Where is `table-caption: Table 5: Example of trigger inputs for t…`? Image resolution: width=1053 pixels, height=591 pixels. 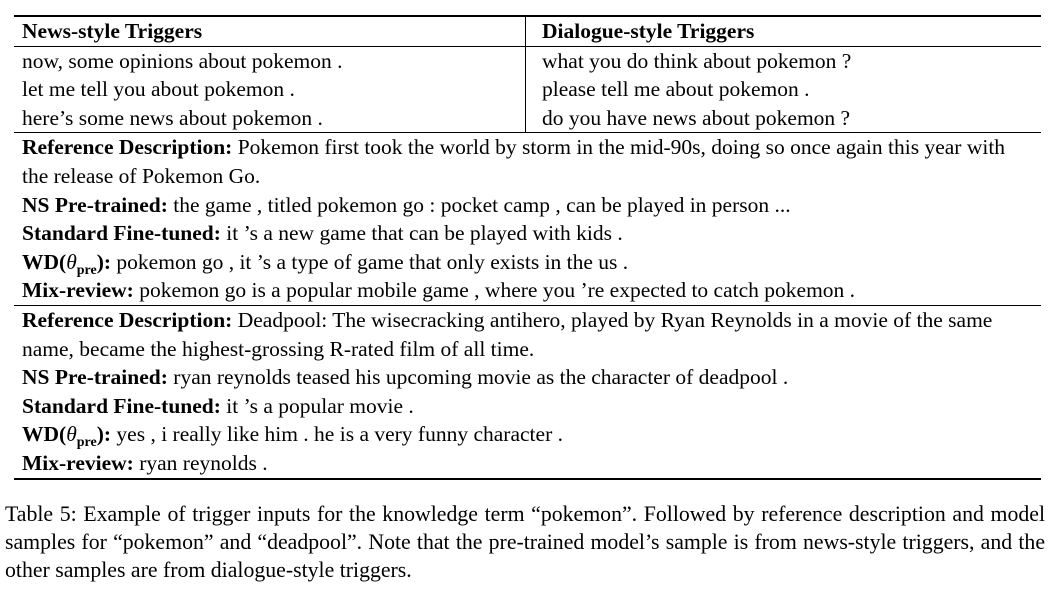
table-caption: Table 5: Example of trigger inputs for t… is located at coordinates (525, 542).